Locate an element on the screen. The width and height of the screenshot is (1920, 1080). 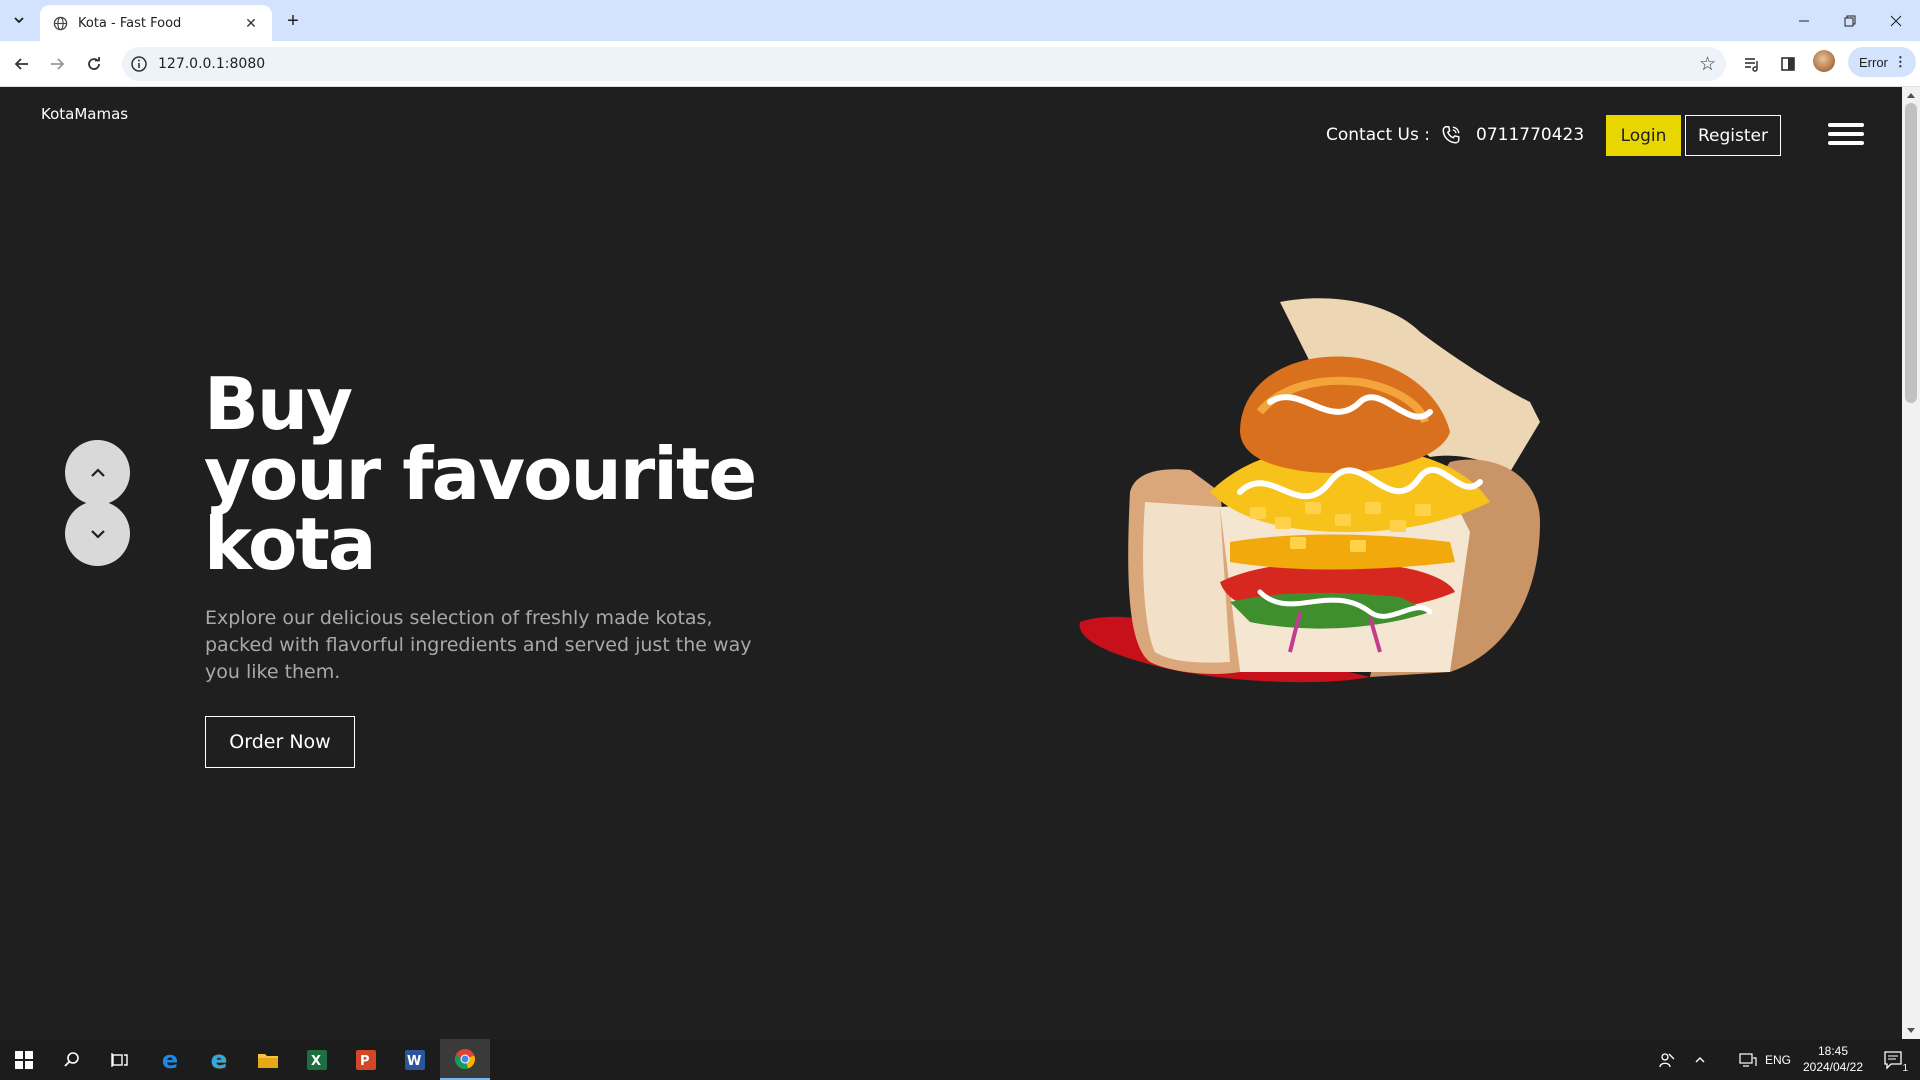
taskbar-edge-app: e is located at coordinates (170, 1059).